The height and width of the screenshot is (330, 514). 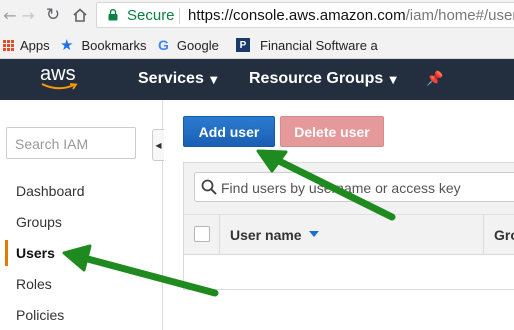 What do you see at coordinates (202, 234) in the screenshot?
I see `select-all-checkbox` at bounding box center [202, 234].